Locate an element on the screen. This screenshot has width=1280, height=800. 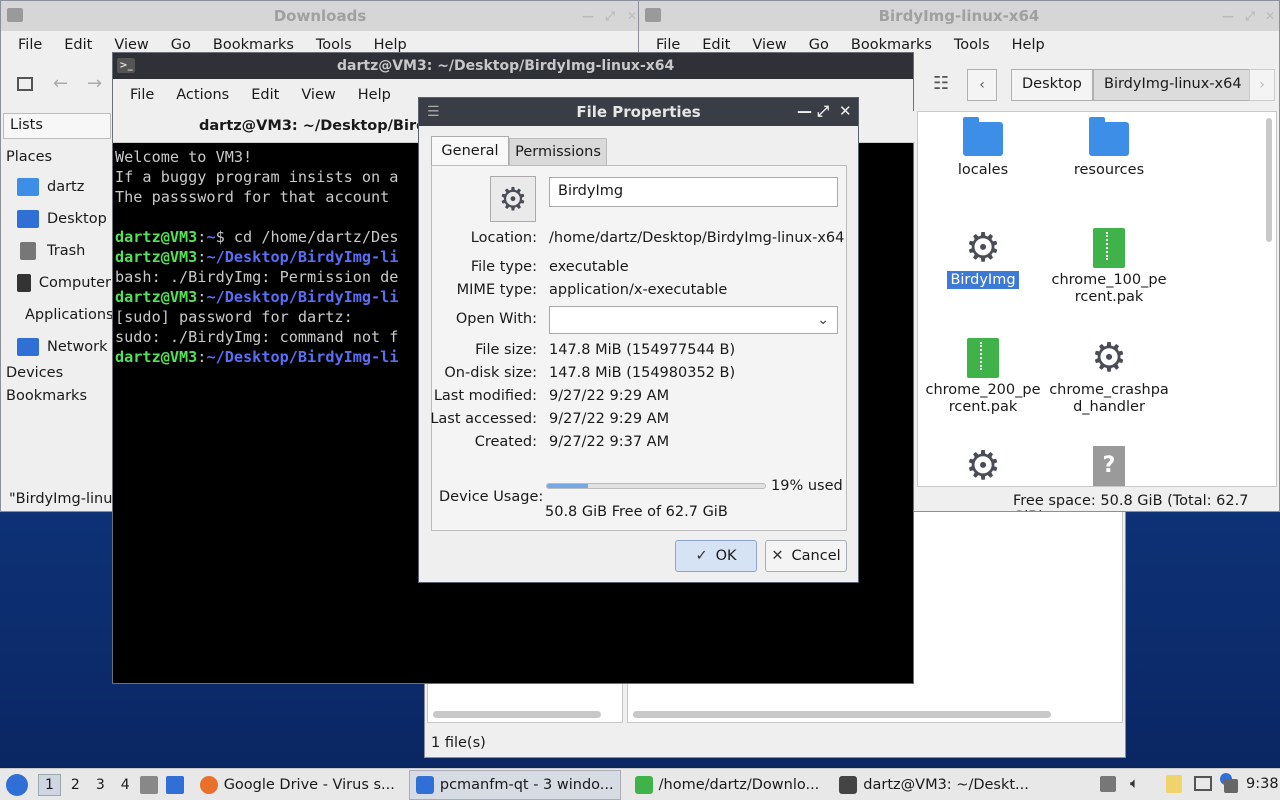
terminal-line: dartz@VM3:~/Desktop/BirdyImg-li is located at coordinates (256, 357).